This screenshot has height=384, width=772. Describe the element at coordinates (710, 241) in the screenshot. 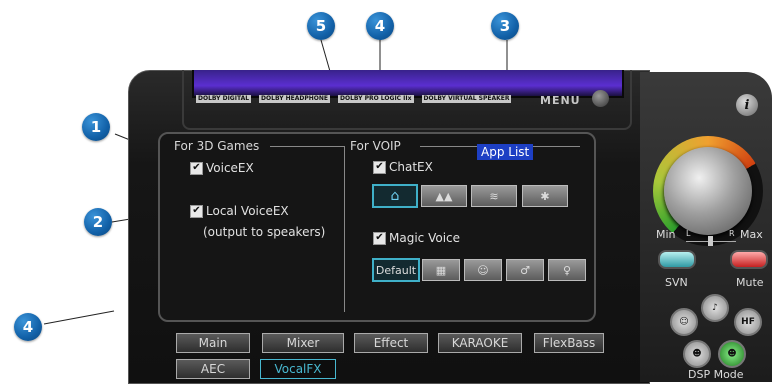

I see `balance-slider` at that location.